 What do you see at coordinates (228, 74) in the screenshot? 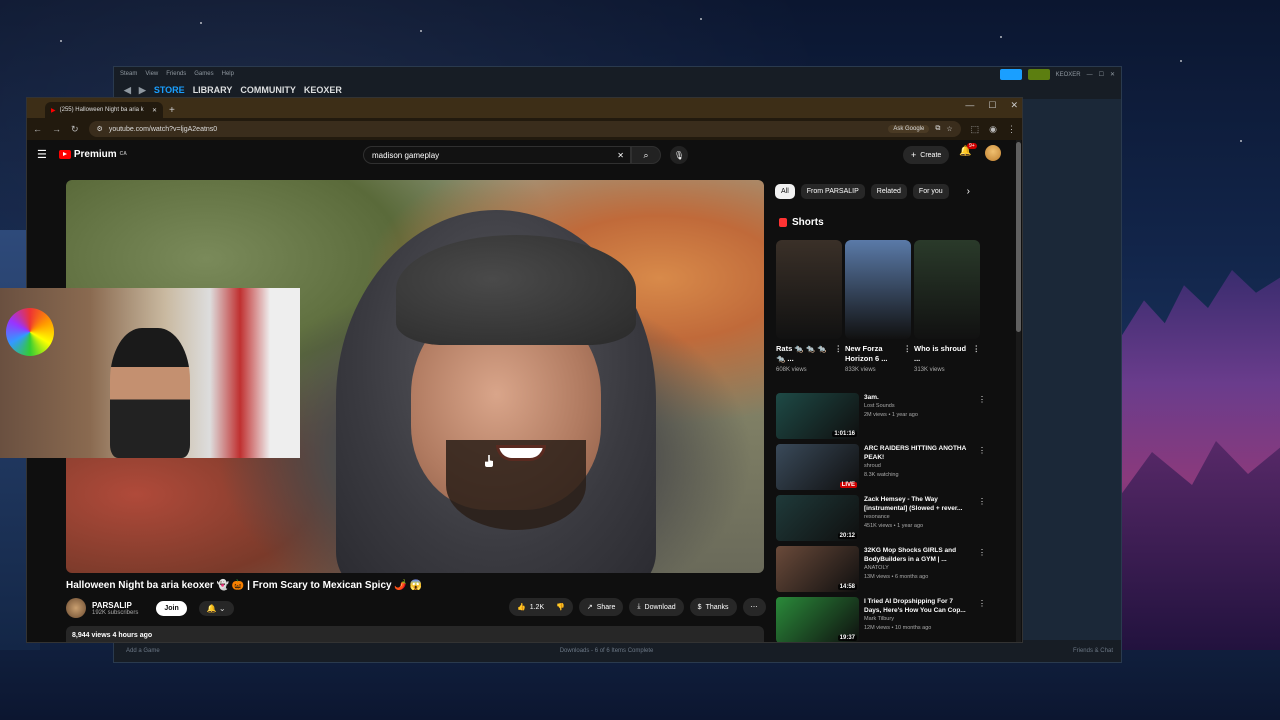
I see `steam-menu-help: Help` at bounding box center [228, 74].